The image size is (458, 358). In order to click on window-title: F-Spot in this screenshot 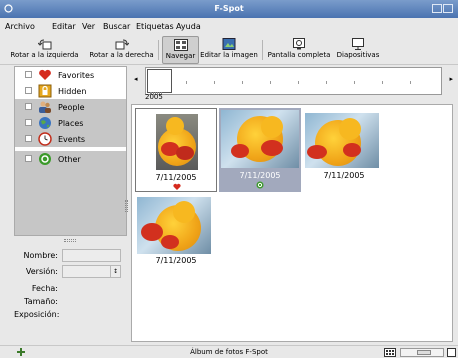, I will do `click(229, 8)`.